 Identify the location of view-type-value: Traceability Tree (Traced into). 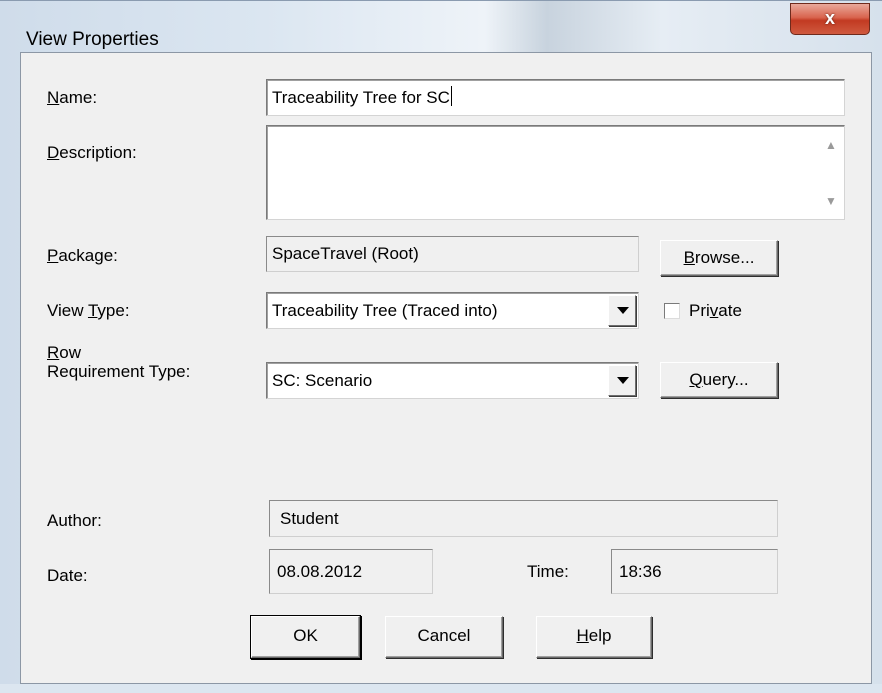
(385, 310).